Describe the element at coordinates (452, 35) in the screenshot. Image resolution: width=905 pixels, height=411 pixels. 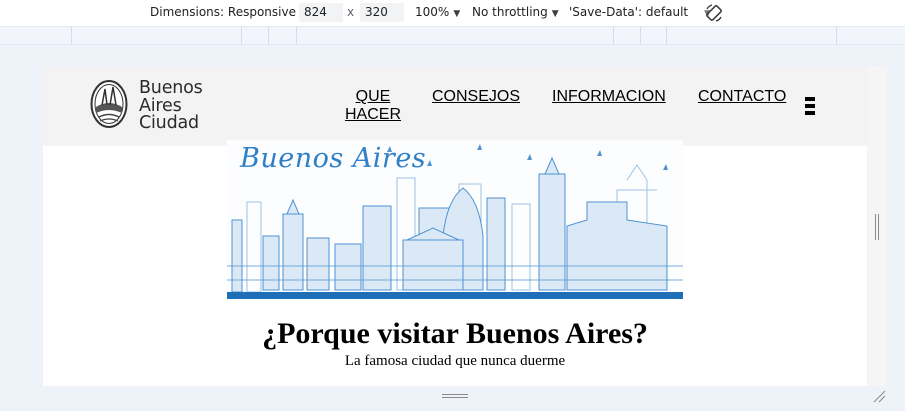
I see `media-query-ruler` at that location.